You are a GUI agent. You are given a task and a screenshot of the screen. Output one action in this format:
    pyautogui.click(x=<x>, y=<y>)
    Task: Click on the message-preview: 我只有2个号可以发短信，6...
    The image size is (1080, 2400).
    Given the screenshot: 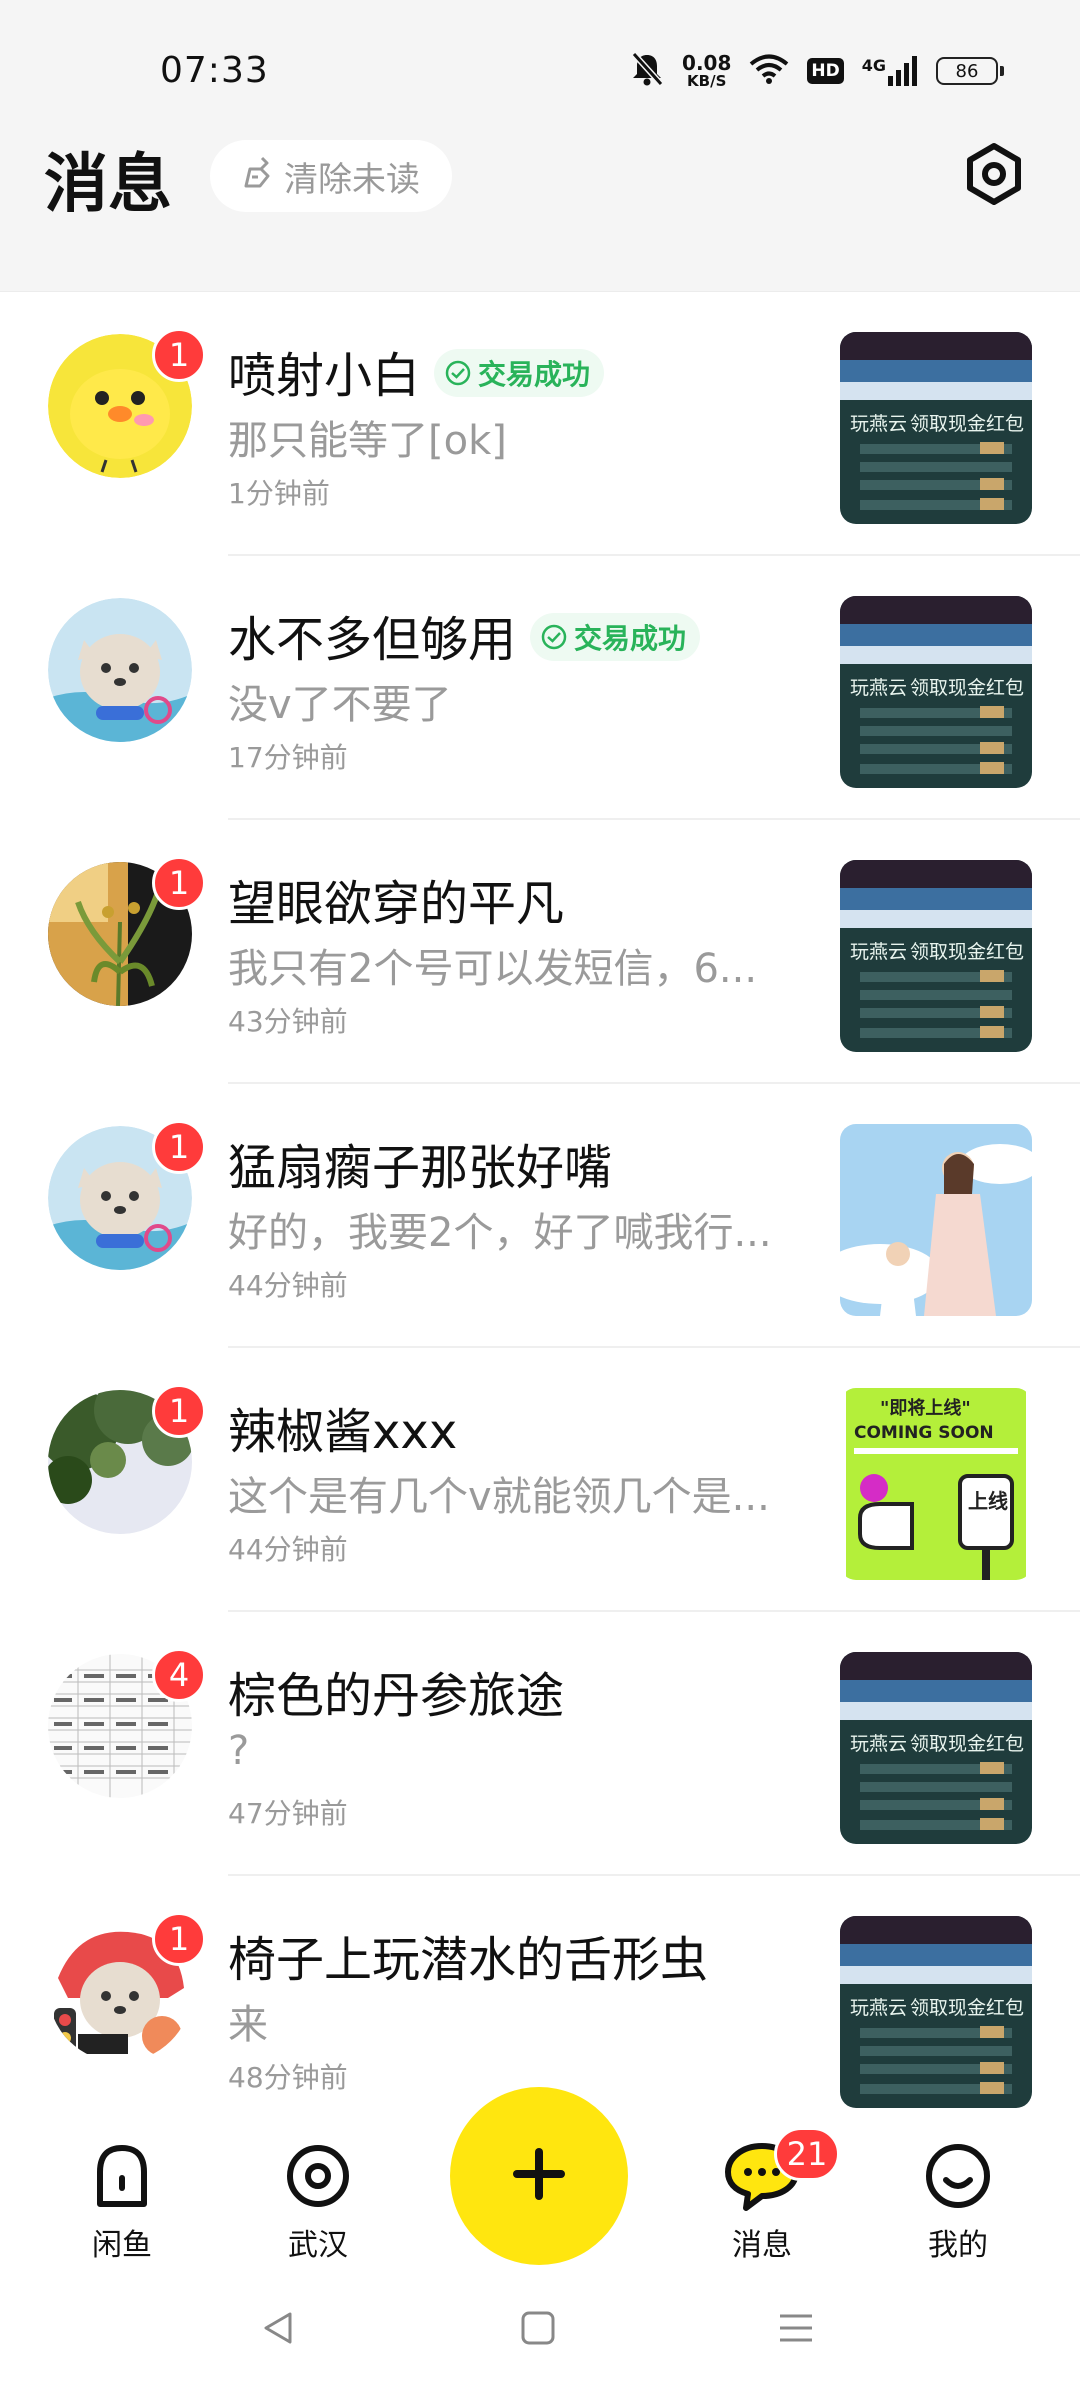 What is the action you would take?
    pyautogui.click(x=493, y=969)
    